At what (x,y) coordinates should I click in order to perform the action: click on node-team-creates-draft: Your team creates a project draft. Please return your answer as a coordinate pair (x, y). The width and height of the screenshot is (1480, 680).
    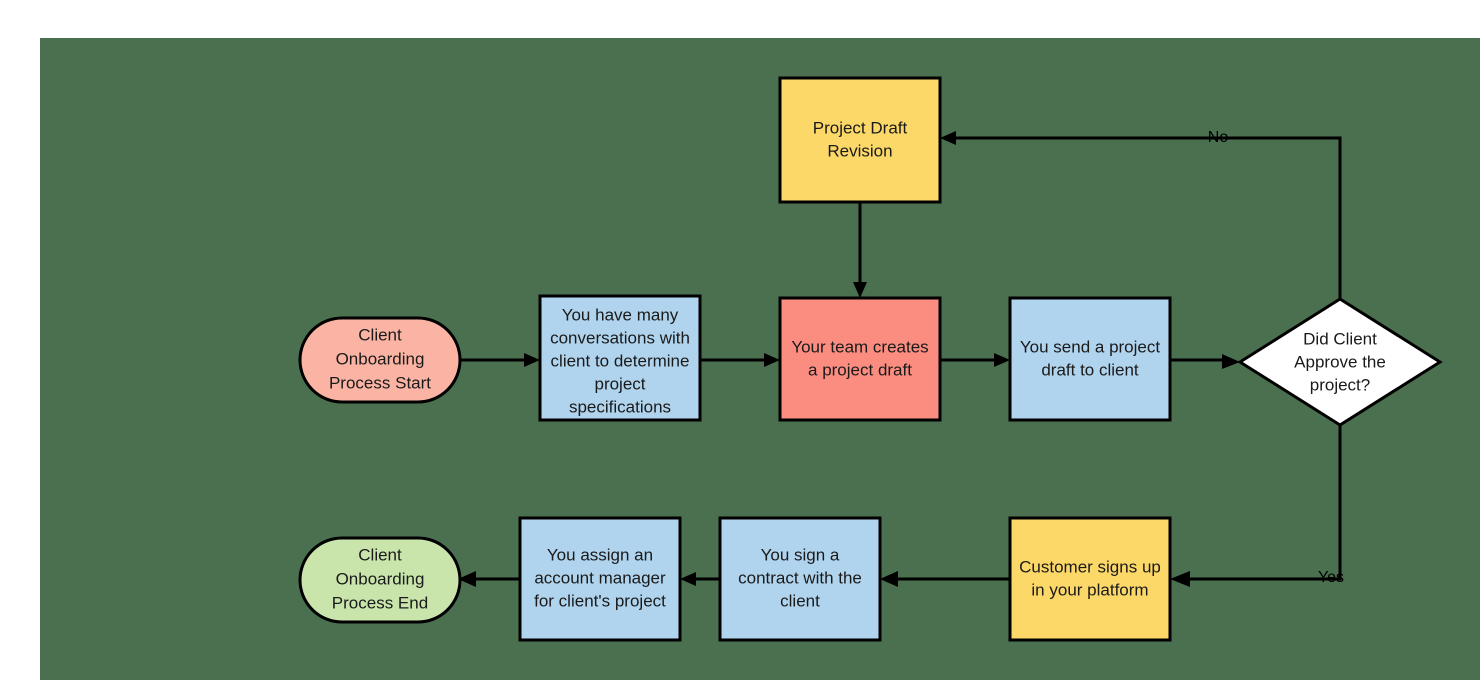
    Looking at the image, I should click on (860, 359).